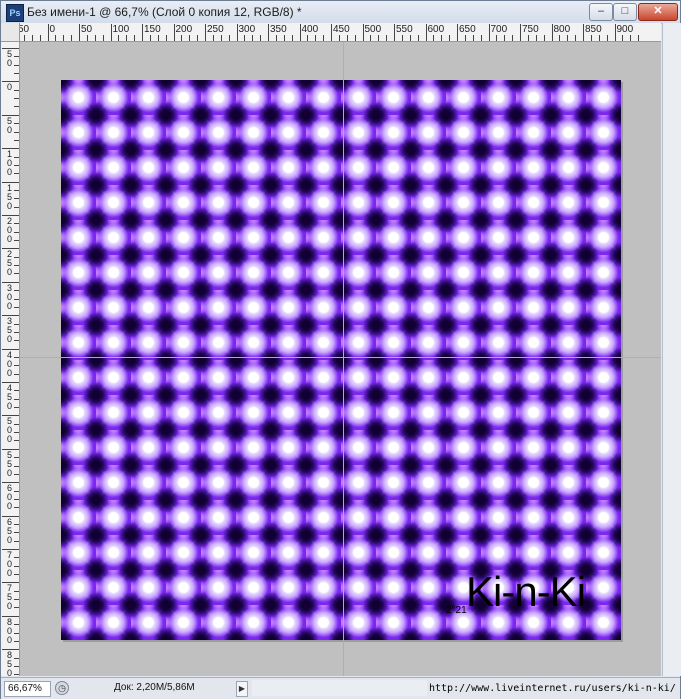 The image size is (681, 699). Describe the element at coordinates (671, 349) in the screenshot. I see `vertical-scrollbar` at that location.